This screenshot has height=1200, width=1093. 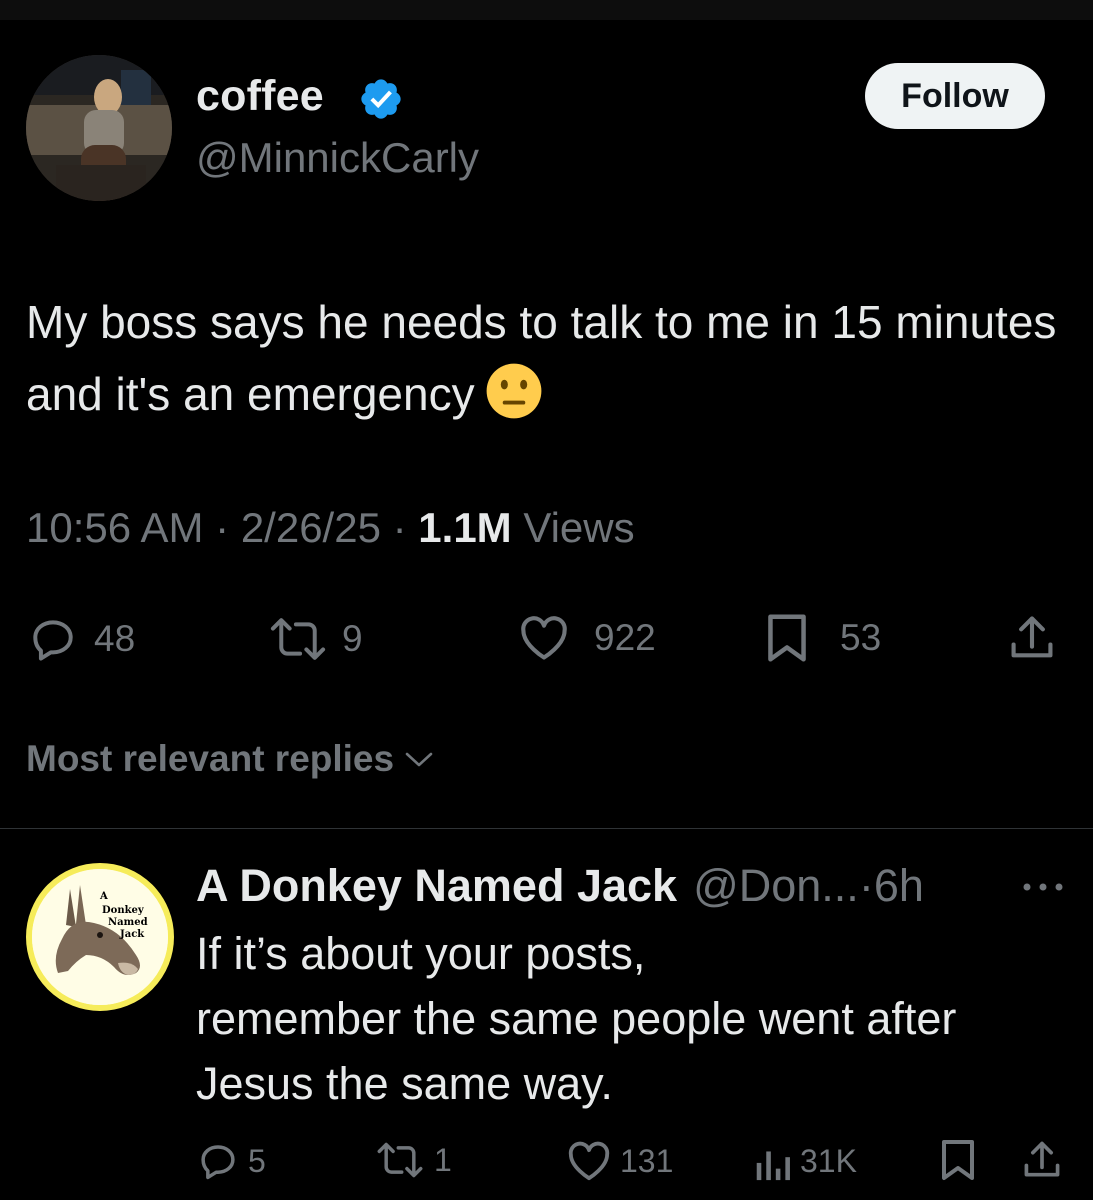 I want to click on reply-reply-count: 5, so click(x=257, y=1160).